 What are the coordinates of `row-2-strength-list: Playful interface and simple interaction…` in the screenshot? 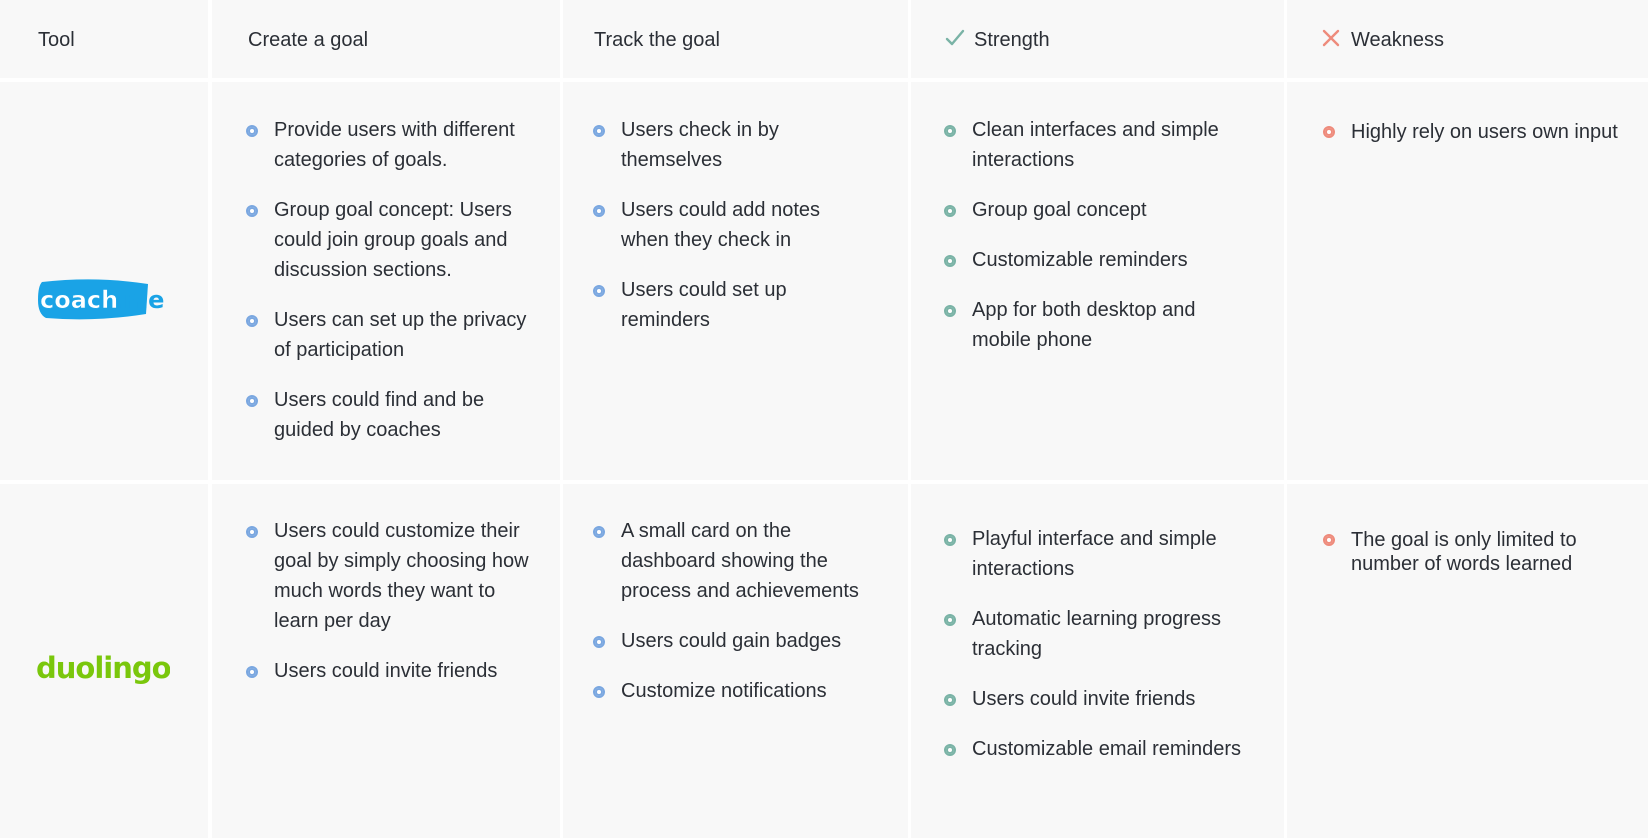 It's located at (1094, 654).